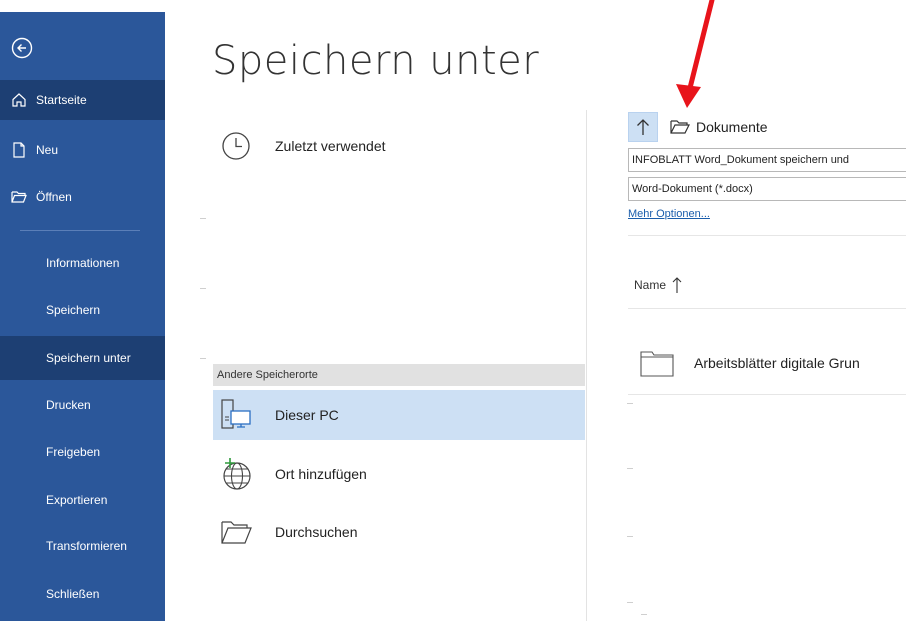 The image size is (906, 621). I want to click on location-browse: Durchsuchen, so click(399, 532).